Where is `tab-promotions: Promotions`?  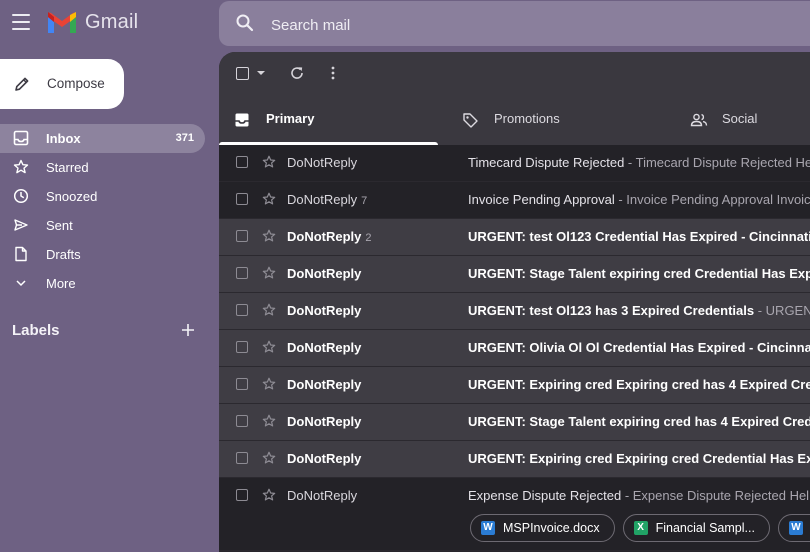 tab-promotions: Promotions is located at coordinates (556, 119).